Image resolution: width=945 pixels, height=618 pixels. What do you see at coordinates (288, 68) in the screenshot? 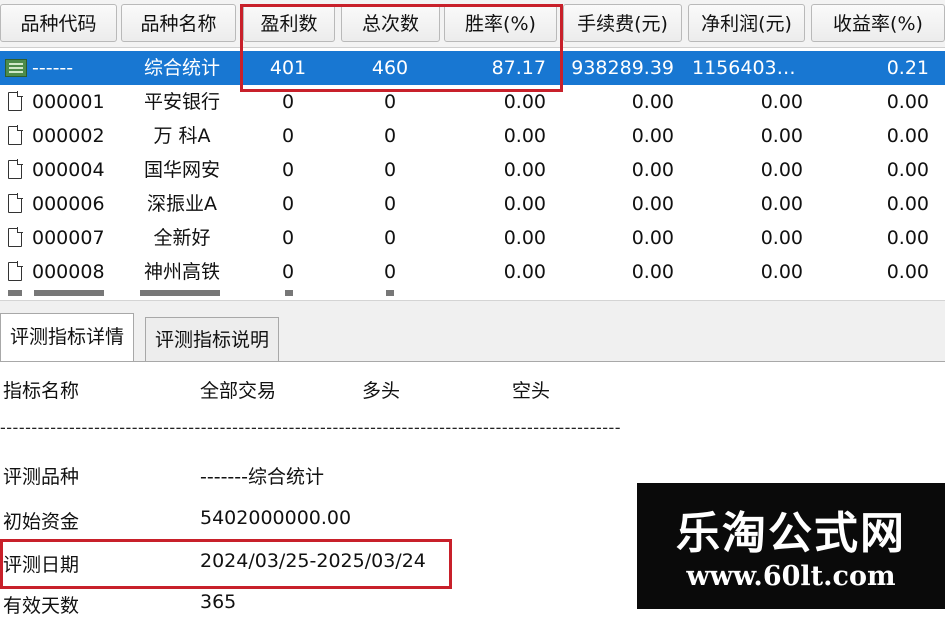
I see `cell-wins: 401` at bounding box center [288, 68].